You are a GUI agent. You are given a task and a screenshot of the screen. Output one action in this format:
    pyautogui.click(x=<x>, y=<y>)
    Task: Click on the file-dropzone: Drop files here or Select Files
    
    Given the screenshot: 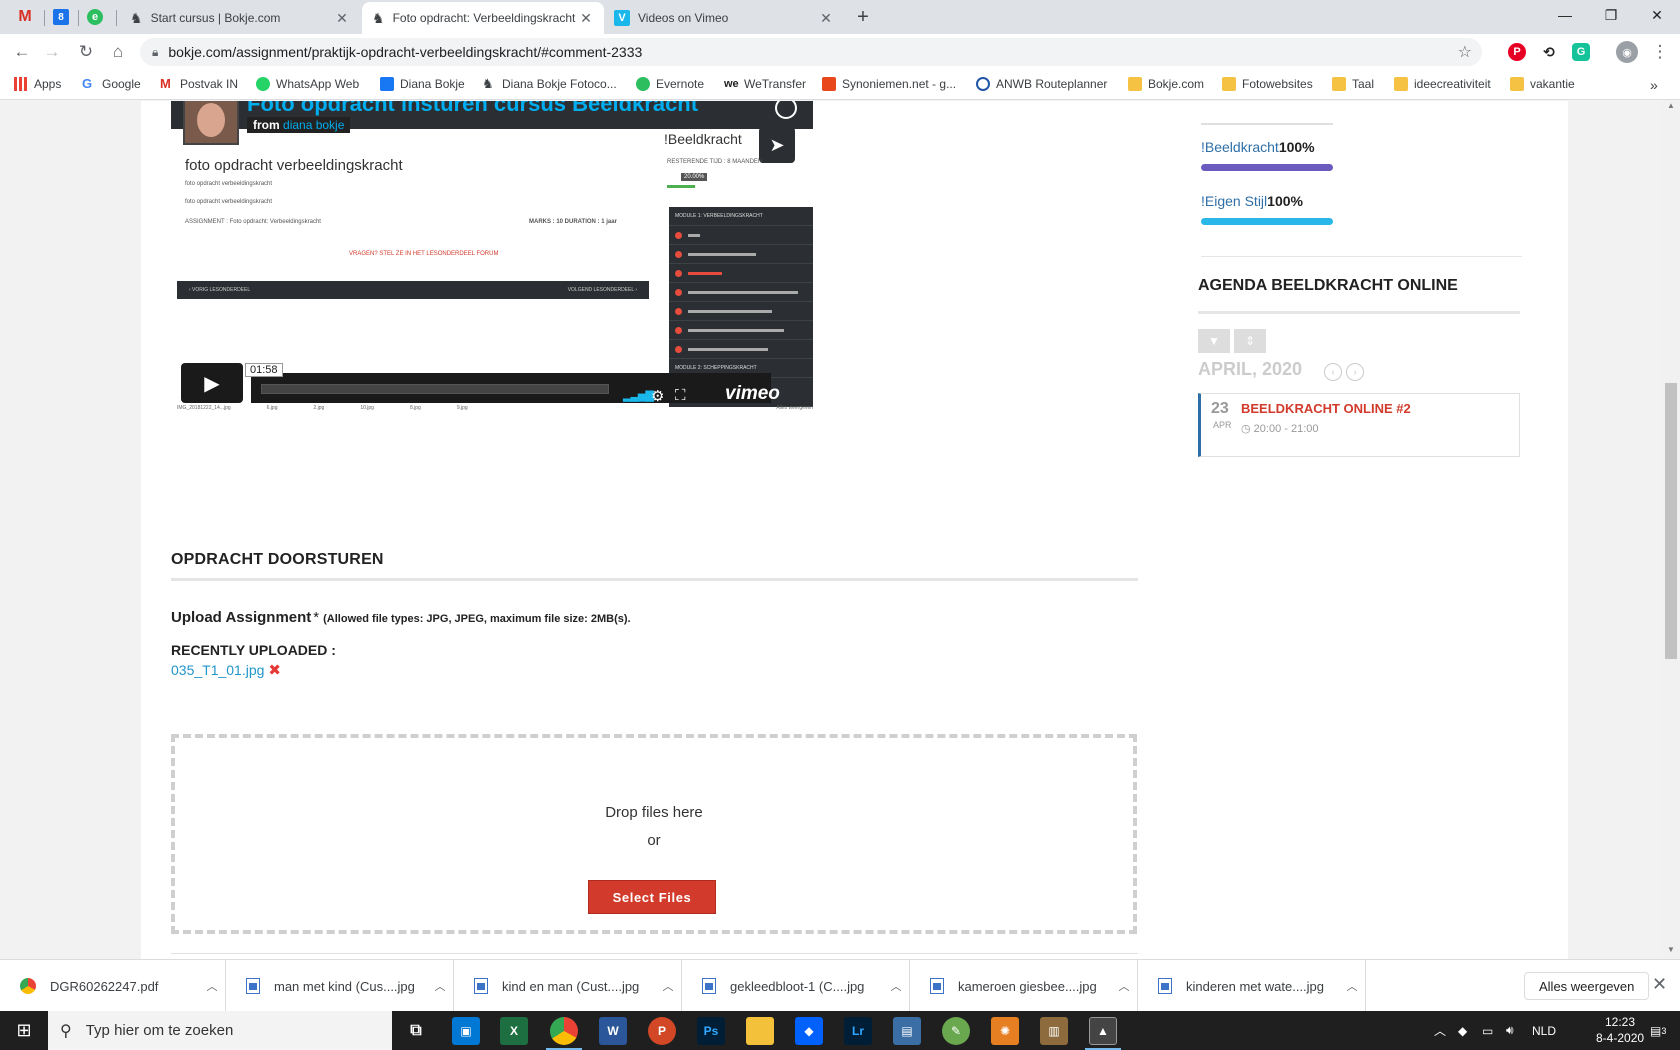 What is the action you would take?
    pyautogui.click(x=654, y=834)
    